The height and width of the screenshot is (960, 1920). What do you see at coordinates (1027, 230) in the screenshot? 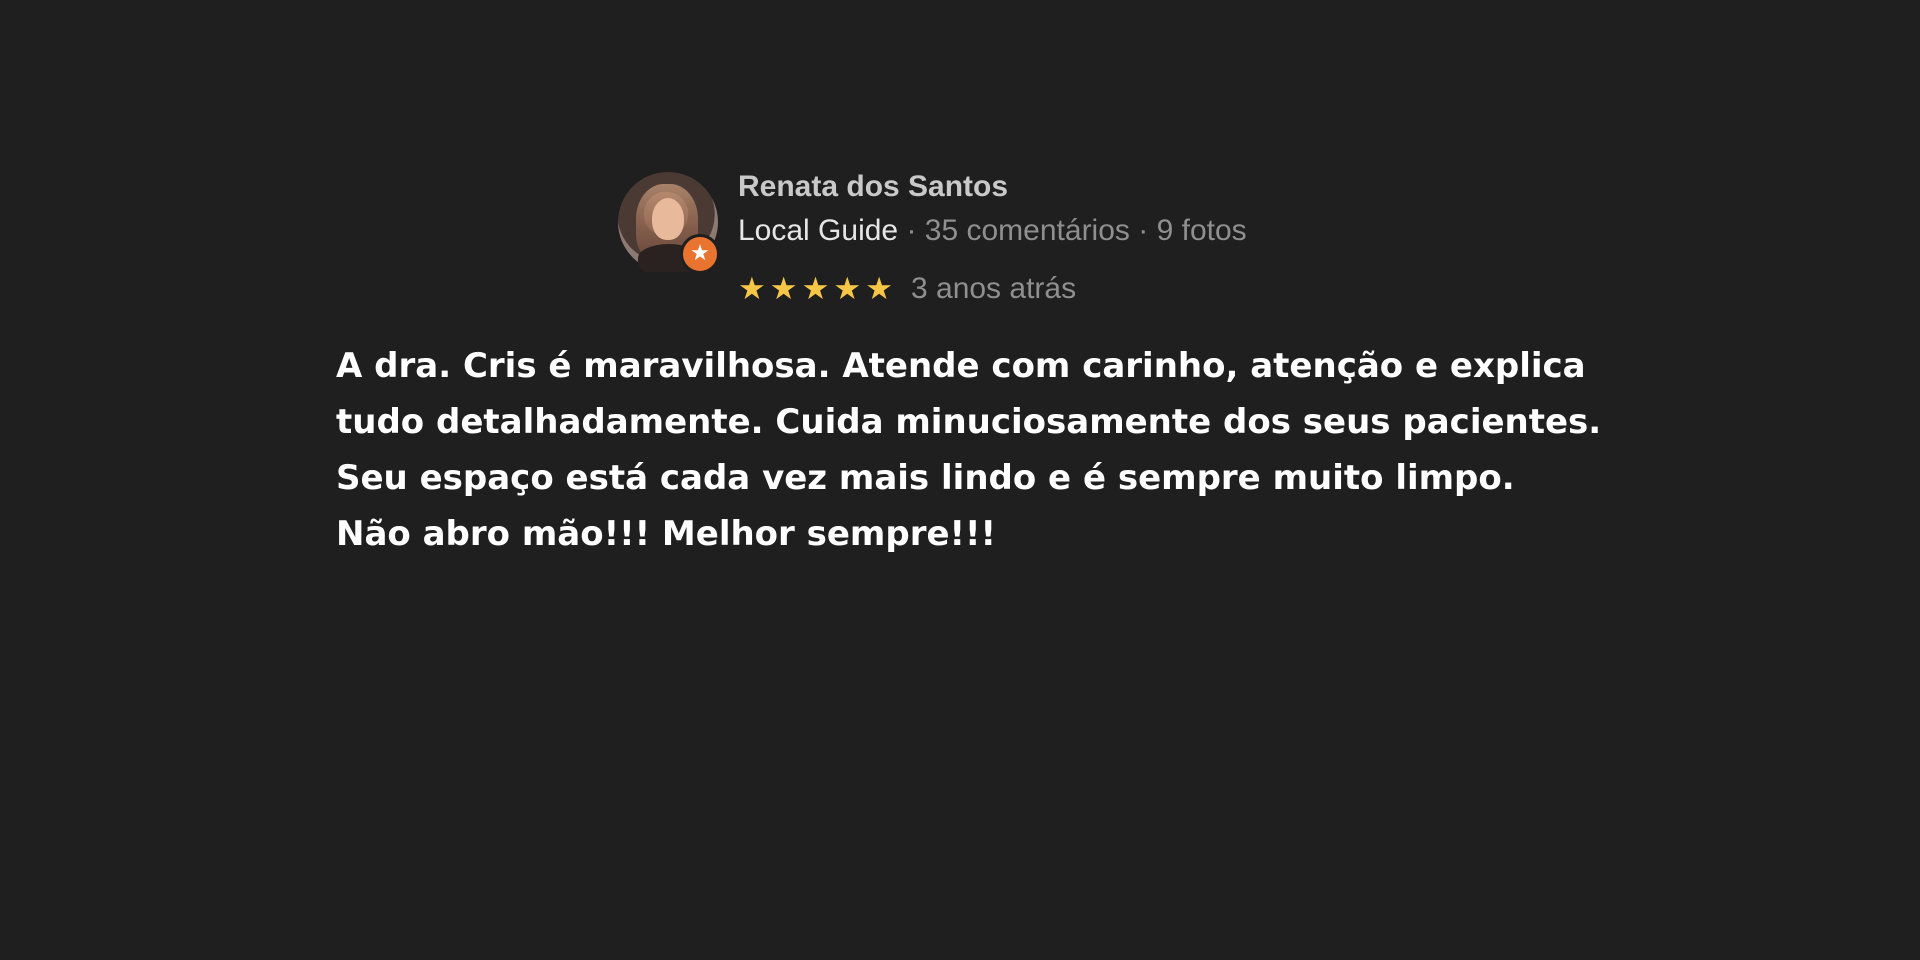
I see `comments-count: 35 comentários` at bounding box center [1027, 230].